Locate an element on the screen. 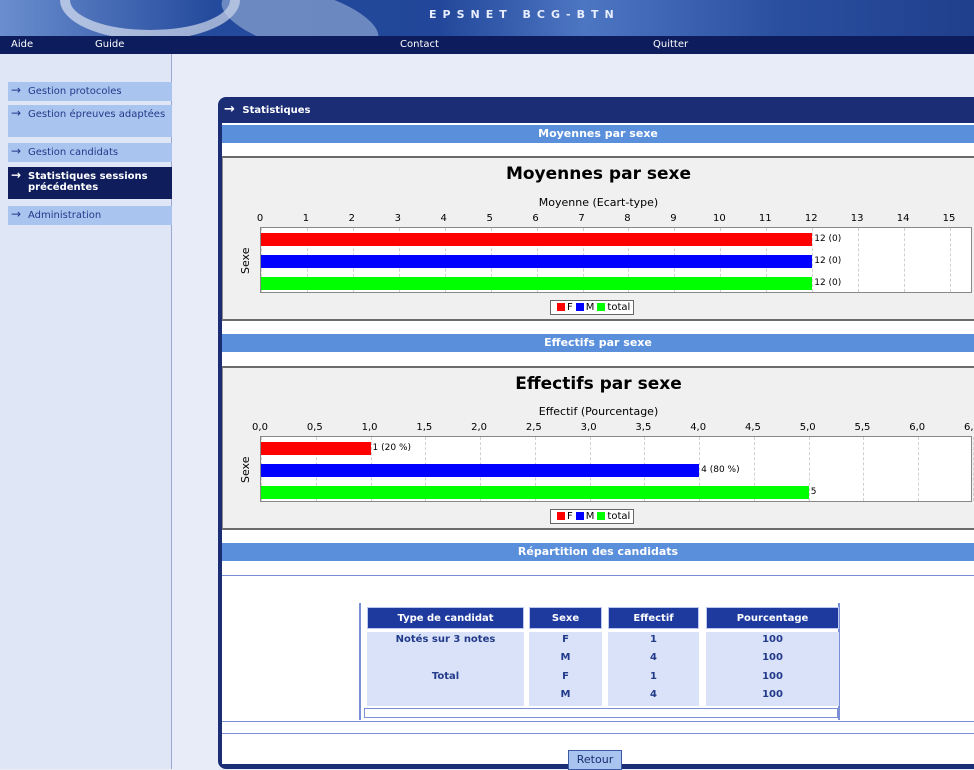 The image size is (974, 770). nav-aide: Aide is located at coordinates (22, 44).